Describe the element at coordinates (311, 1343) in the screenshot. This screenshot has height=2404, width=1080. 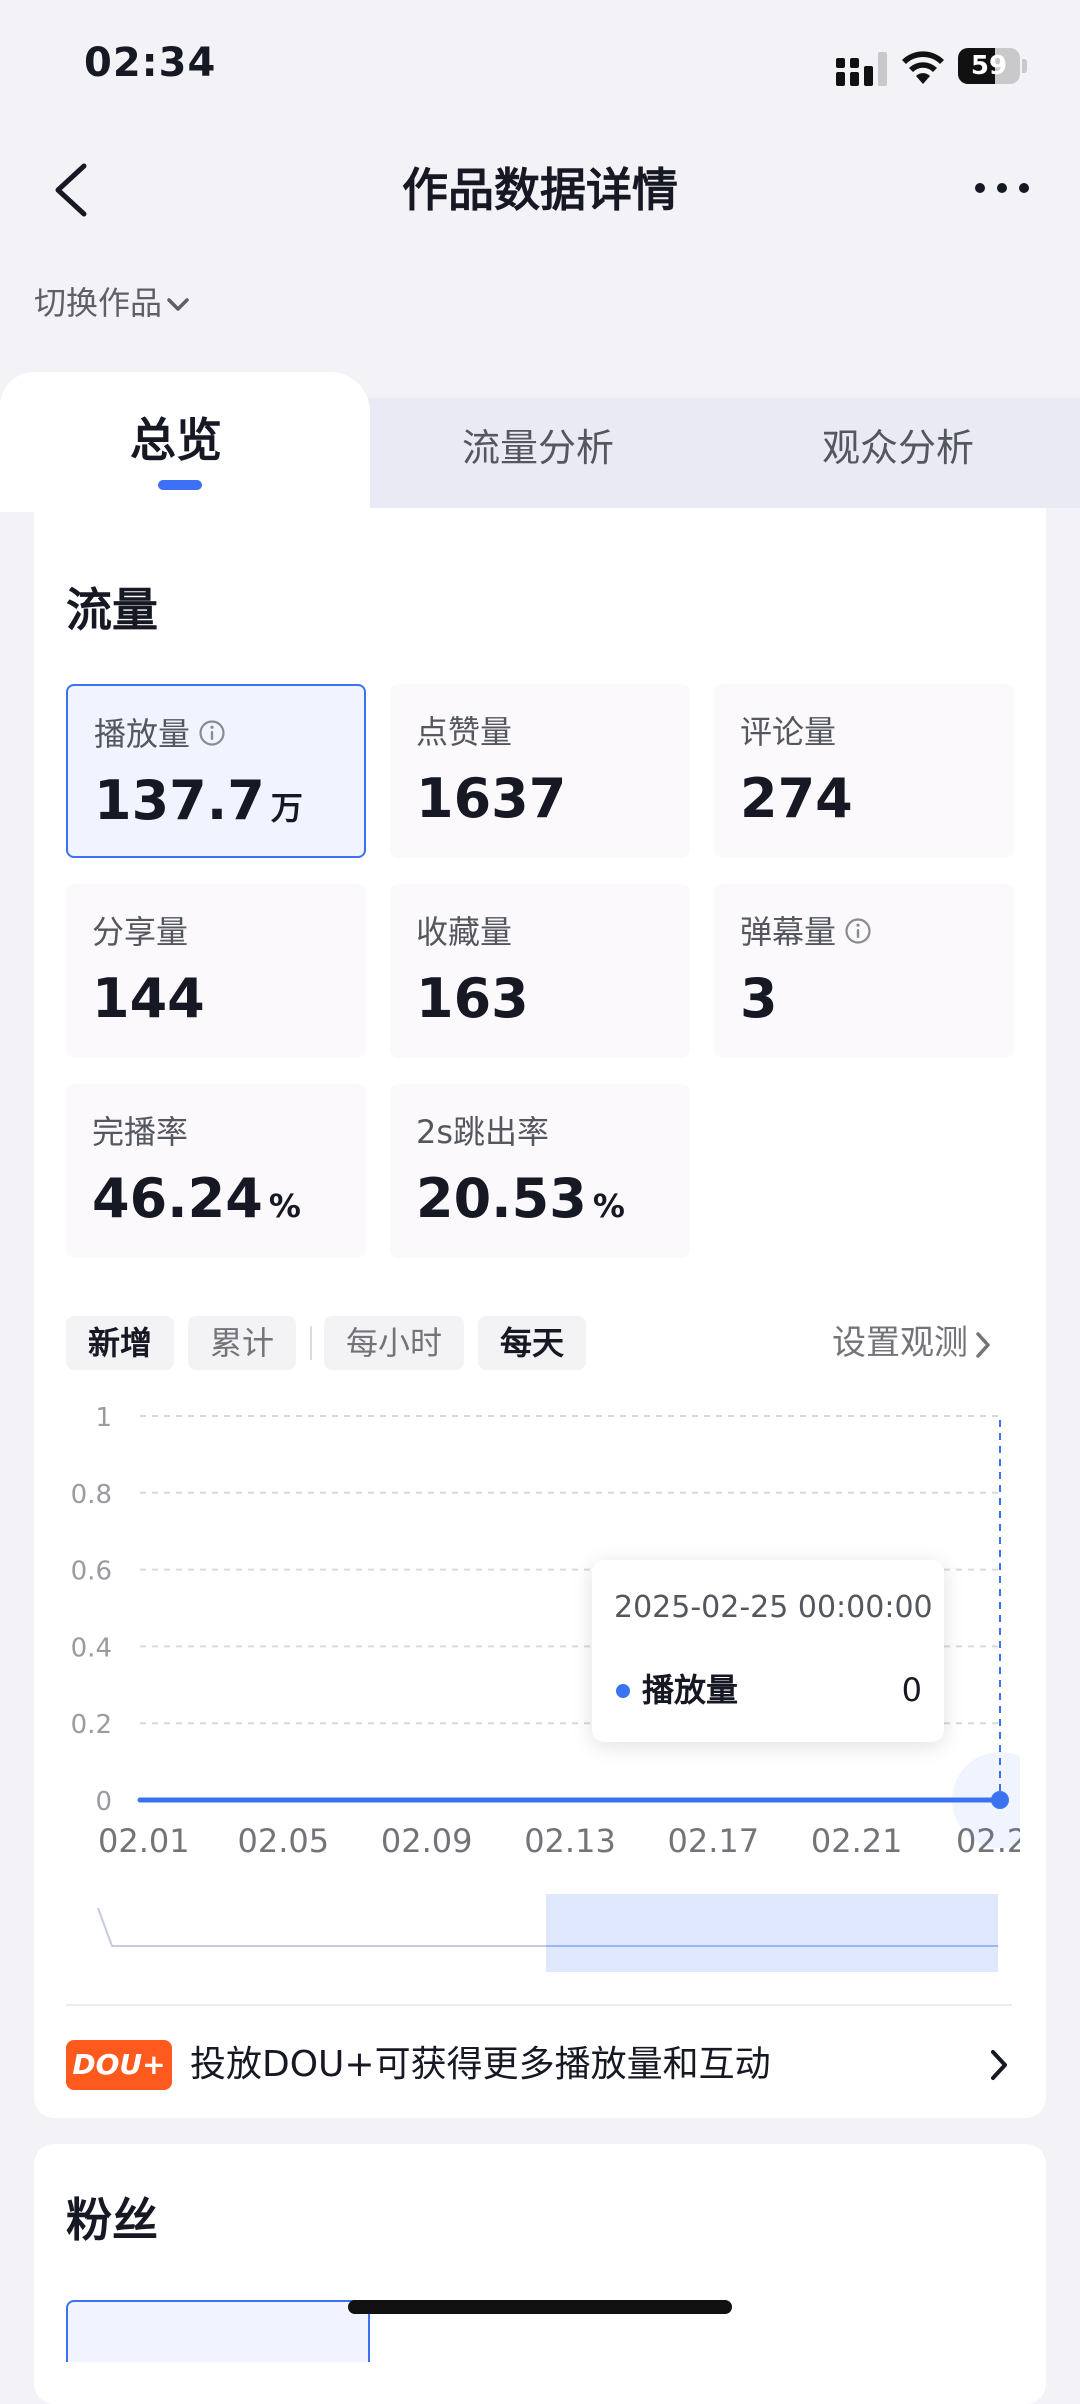
I see `chip-separator` at that location.